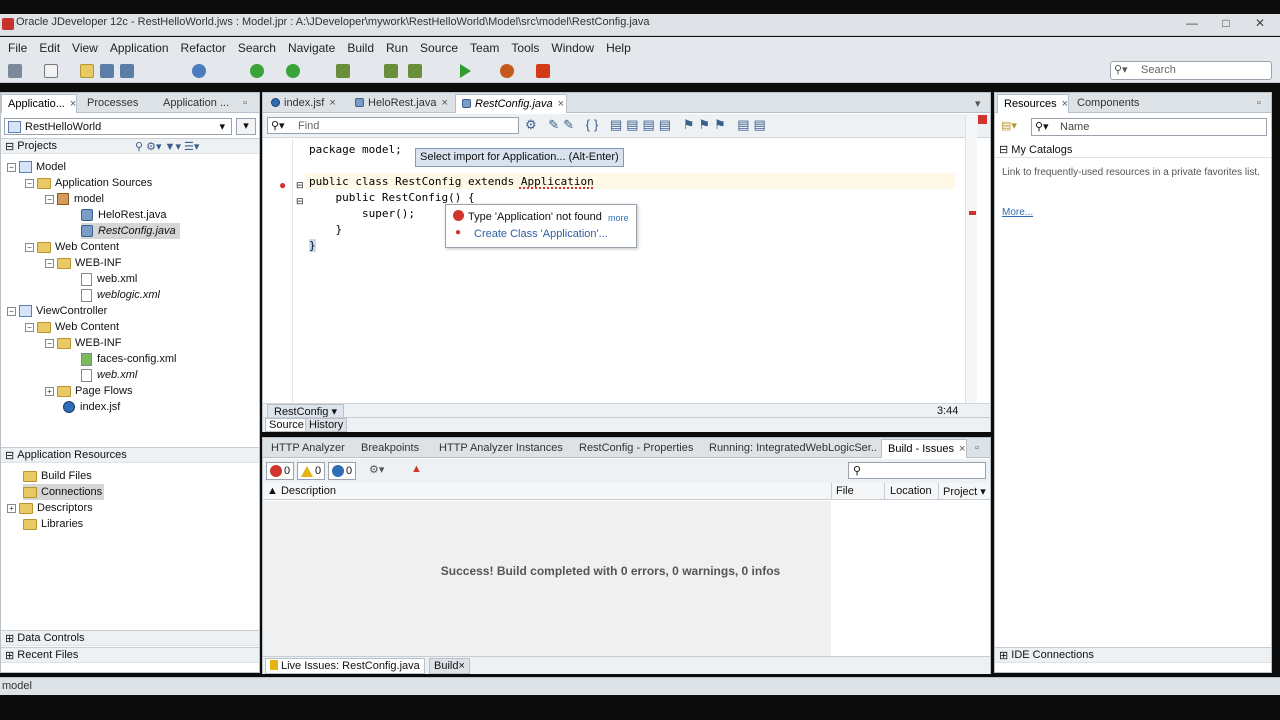  What do you see at coordinates (393, 125) in the screenshot?
I see `find-field: ⚲▾ Find` at bounding box center [393, 125].